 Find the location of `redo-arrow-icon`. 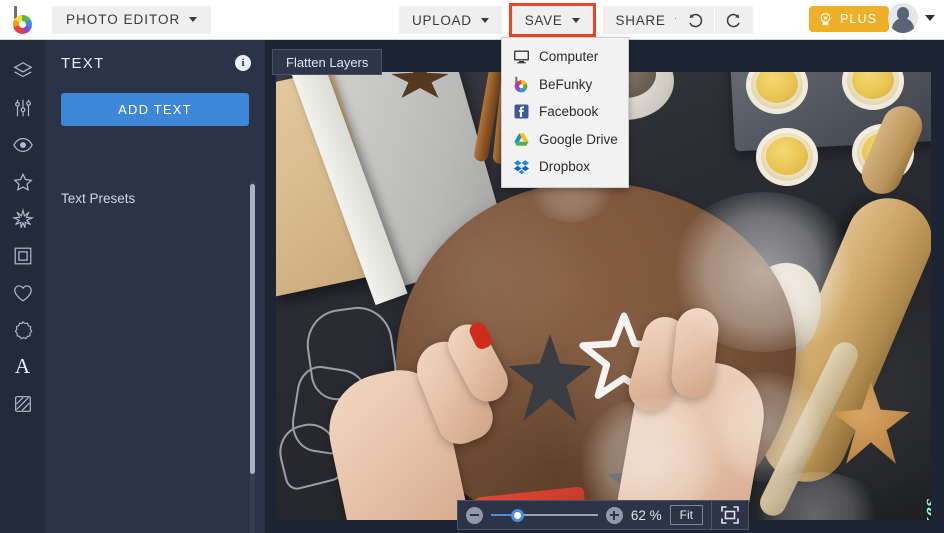

redo-arrow-icon is located at coordinates (733, 20).